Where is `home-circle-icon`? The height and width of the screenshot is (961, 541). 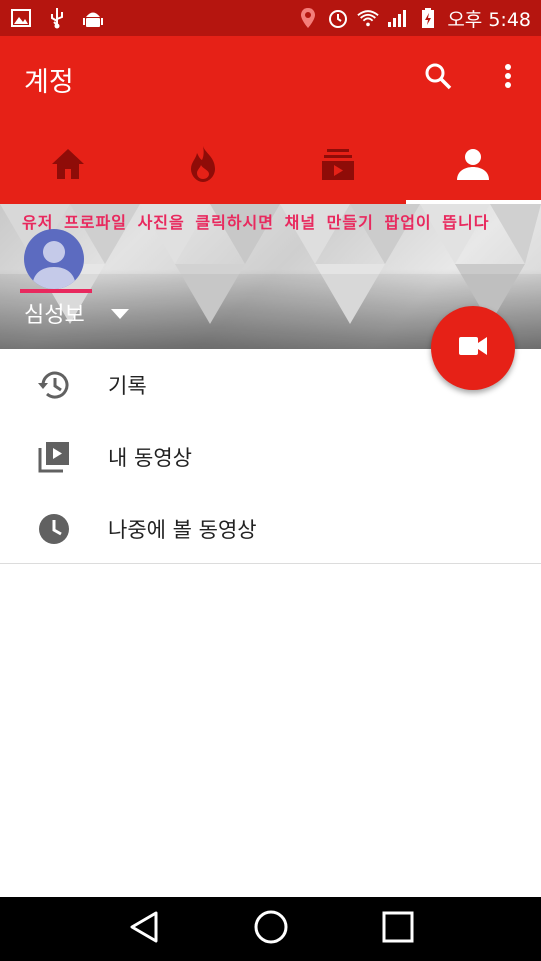
home-circle-icon is located at coordinates (271, 929).